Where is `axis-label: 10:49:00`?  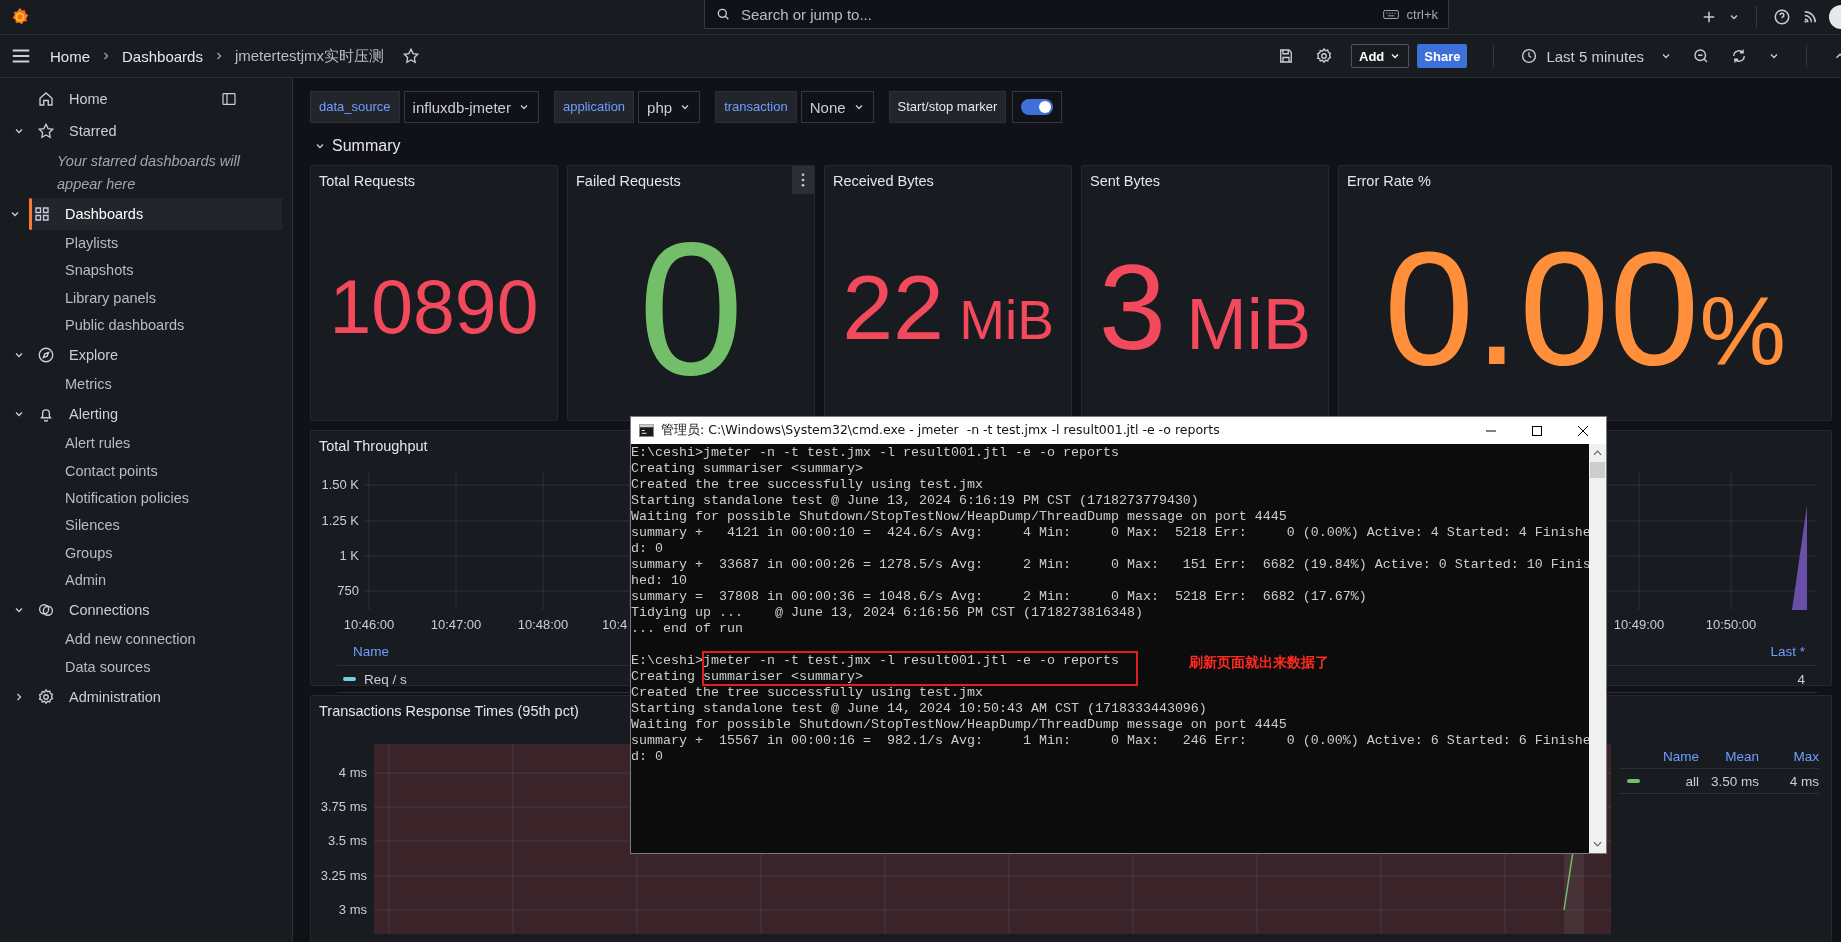
axis-label: 10:49:00 is located at coordinates (1639, 624).